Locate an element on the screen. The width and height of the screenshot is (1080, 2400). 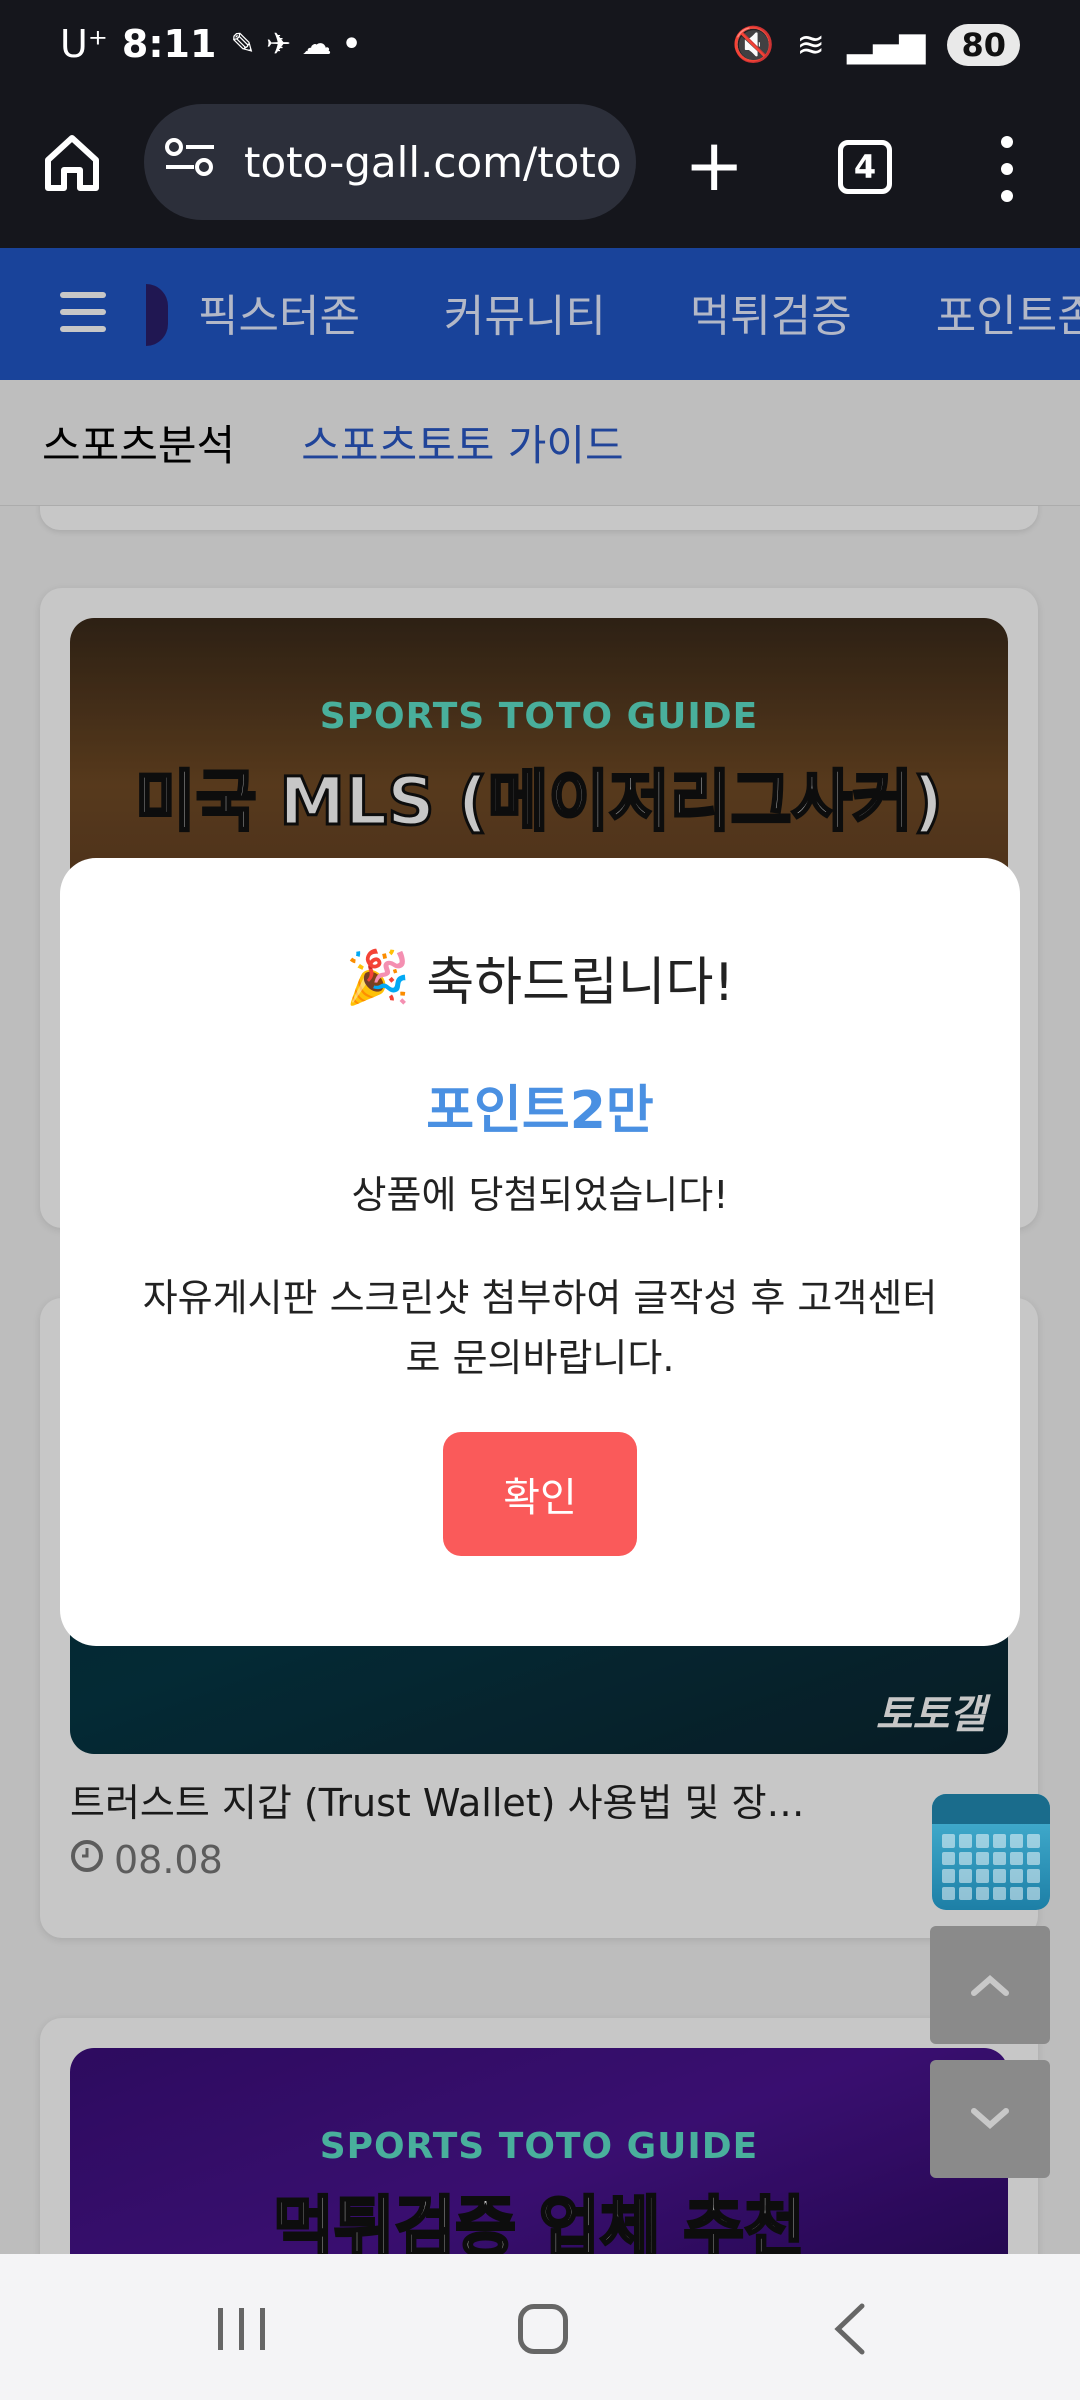
instruction-message: 자유게시판 스크린샷 첨부하여 글작성 후 고객센터로 문의바랍니다. is located at coordinates (540, 1328).